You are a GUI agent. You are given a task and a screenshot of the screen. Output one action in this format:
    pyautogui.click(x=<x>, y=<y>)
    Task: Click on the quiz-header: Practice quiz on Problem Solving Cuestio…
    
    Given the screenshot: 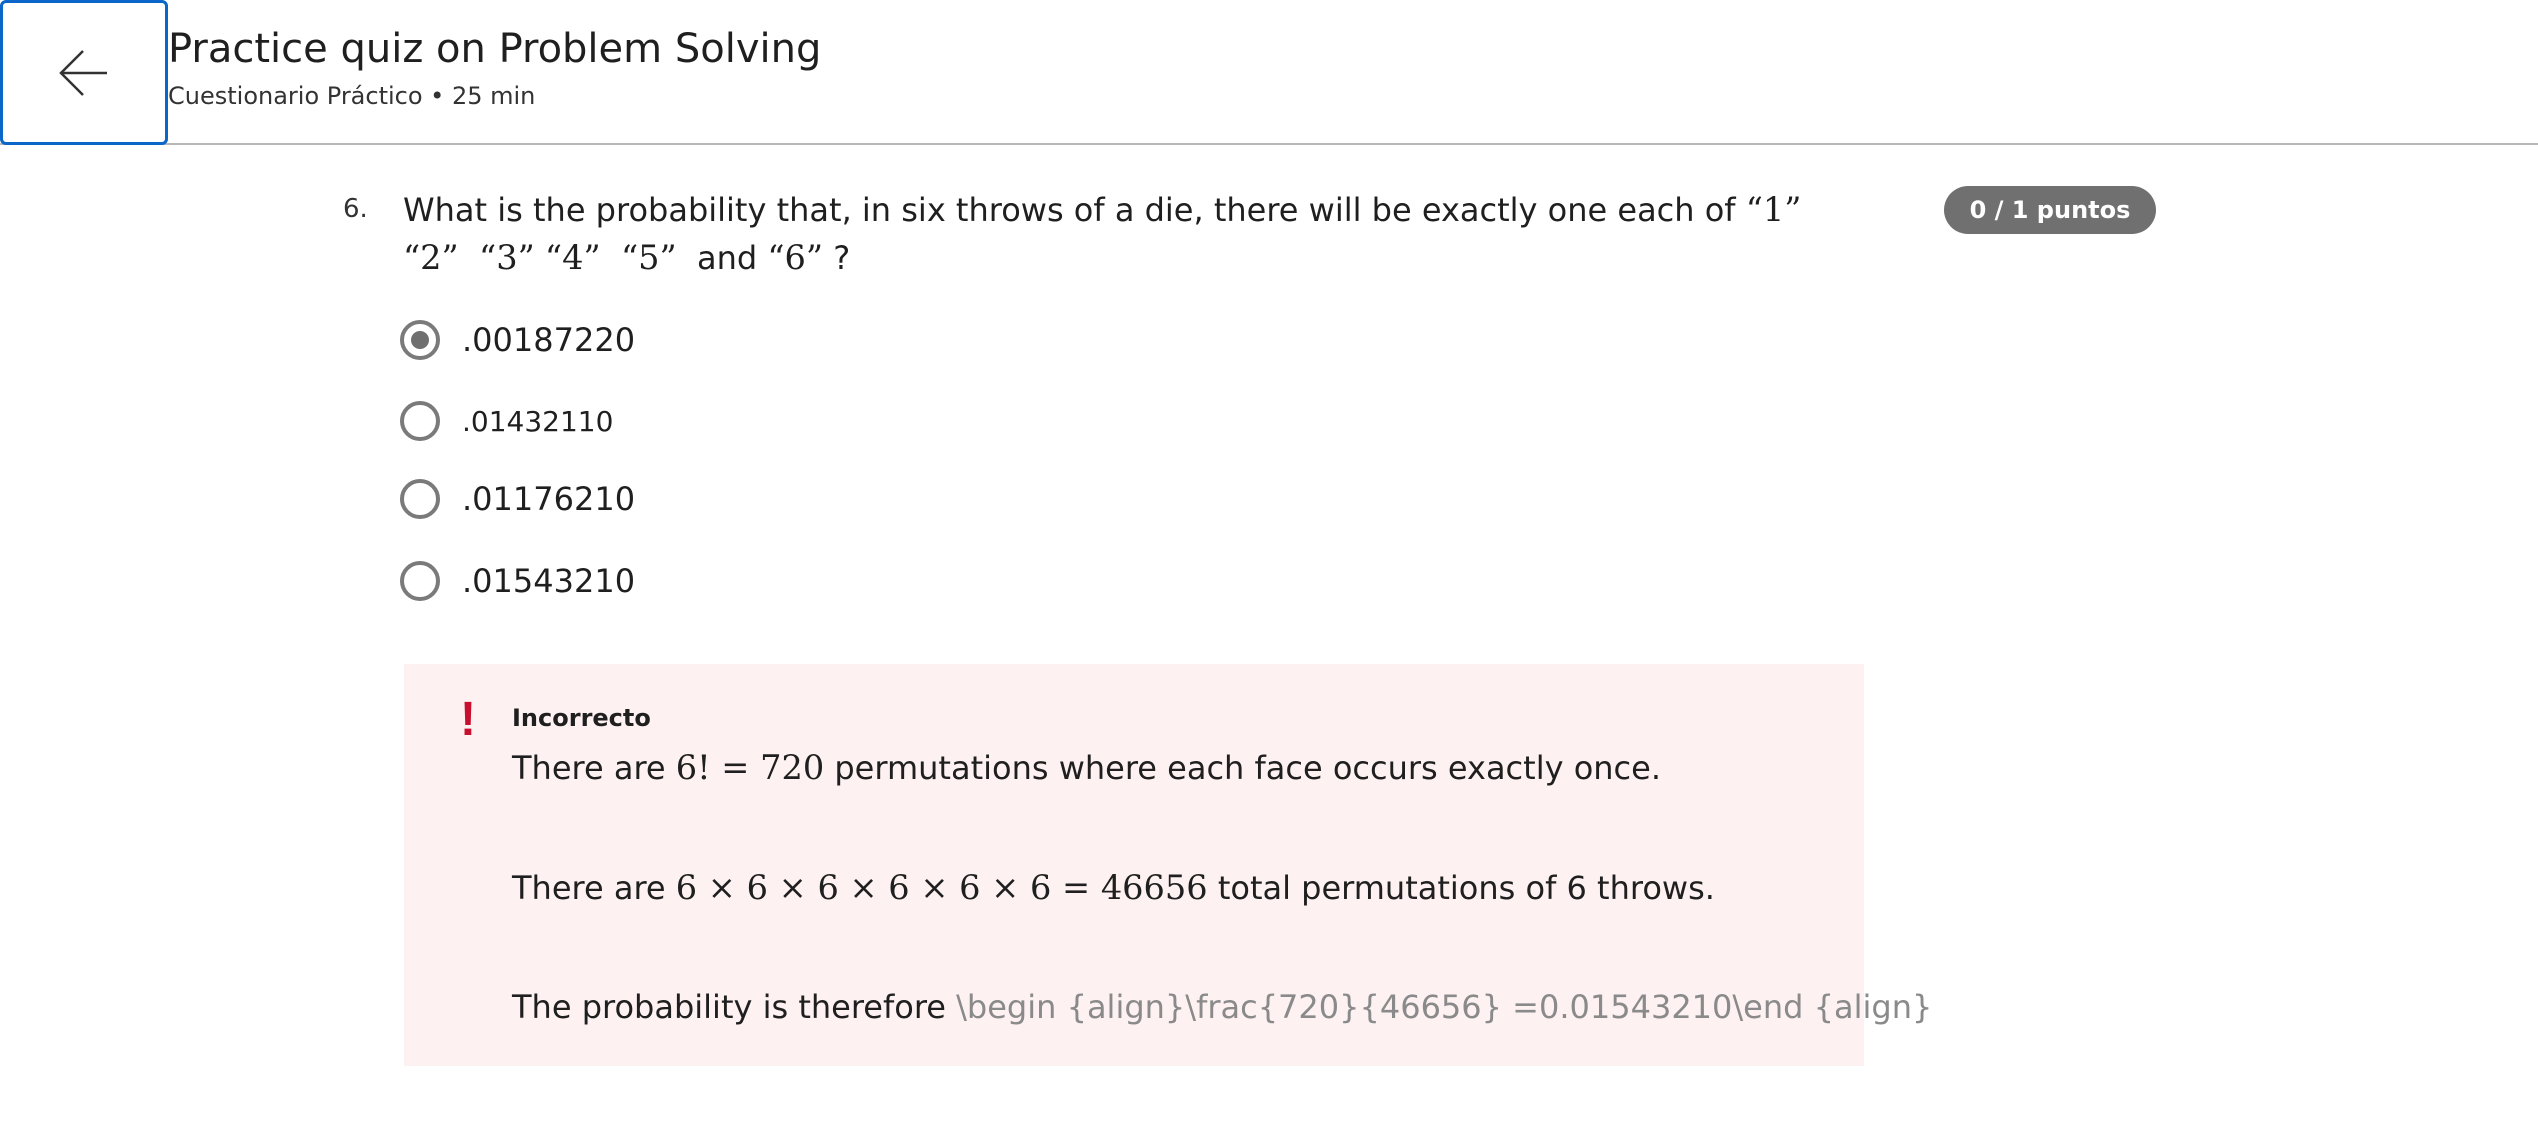 What is the action you would take?
    pyautogui.click(x=1269, y=72)
    